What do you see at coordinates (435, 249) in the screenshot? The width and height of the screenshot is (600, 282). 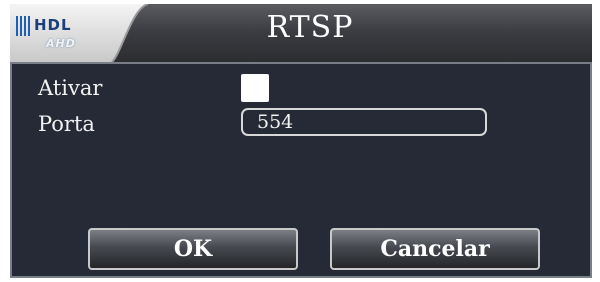 I see `cancel-button: Cancelar` at bounding box center [435, 249].